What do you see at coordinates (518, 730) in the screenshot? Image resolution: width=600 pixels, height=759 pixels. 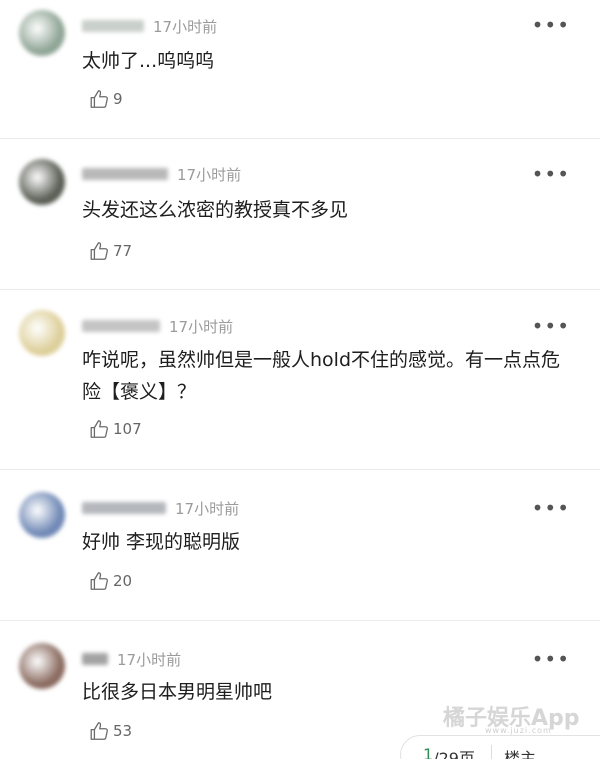 I see `watermark-url: www.juzi.com` at bounding box center [518, 730].